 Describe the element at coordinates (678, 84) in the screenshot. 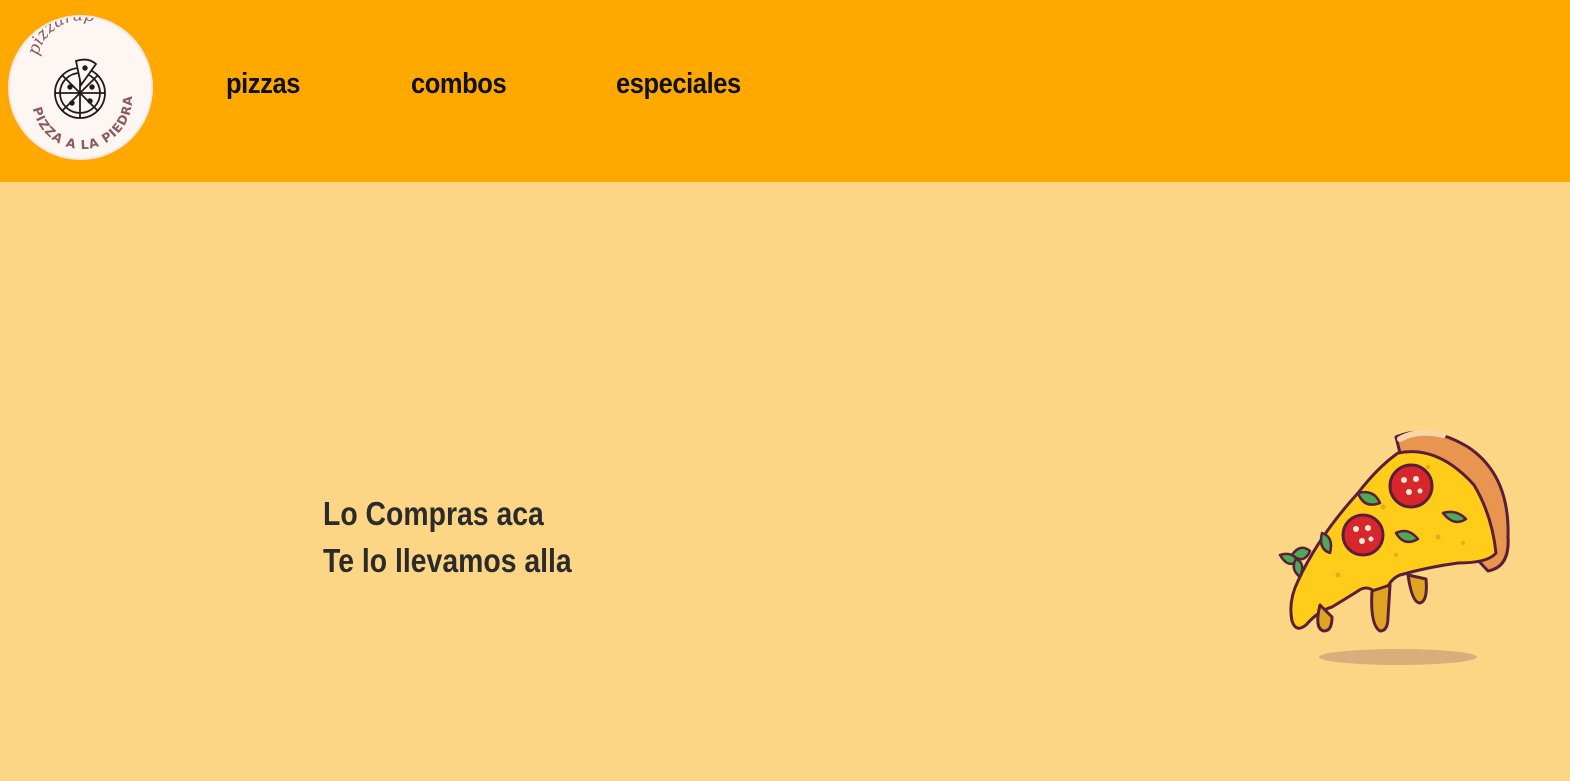

I see `nav-link-especiales: especiales` at that location.